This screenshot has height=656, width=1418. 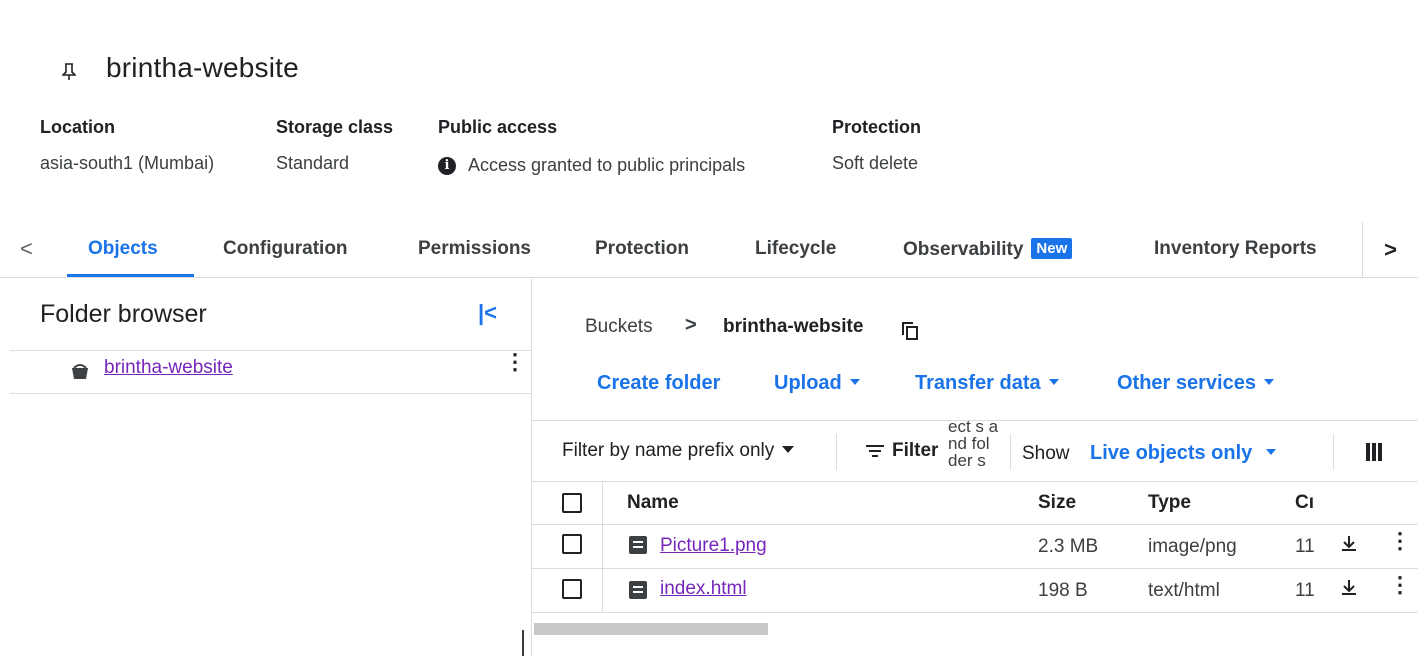 What do you see at coordinates (1304, 503) in the screenshot?
I see `column-header-created: Cı` at bounding box center [1304, 503].